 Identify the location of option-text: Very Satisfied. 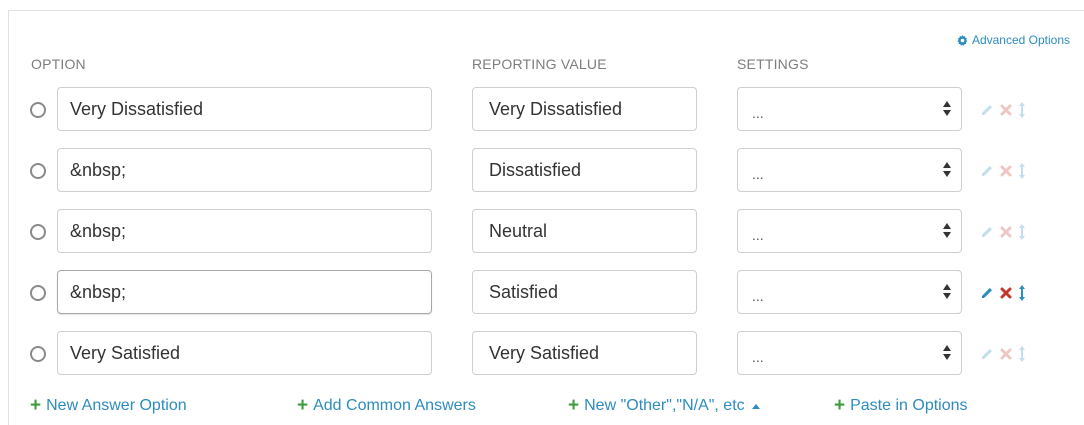
(125, 352).